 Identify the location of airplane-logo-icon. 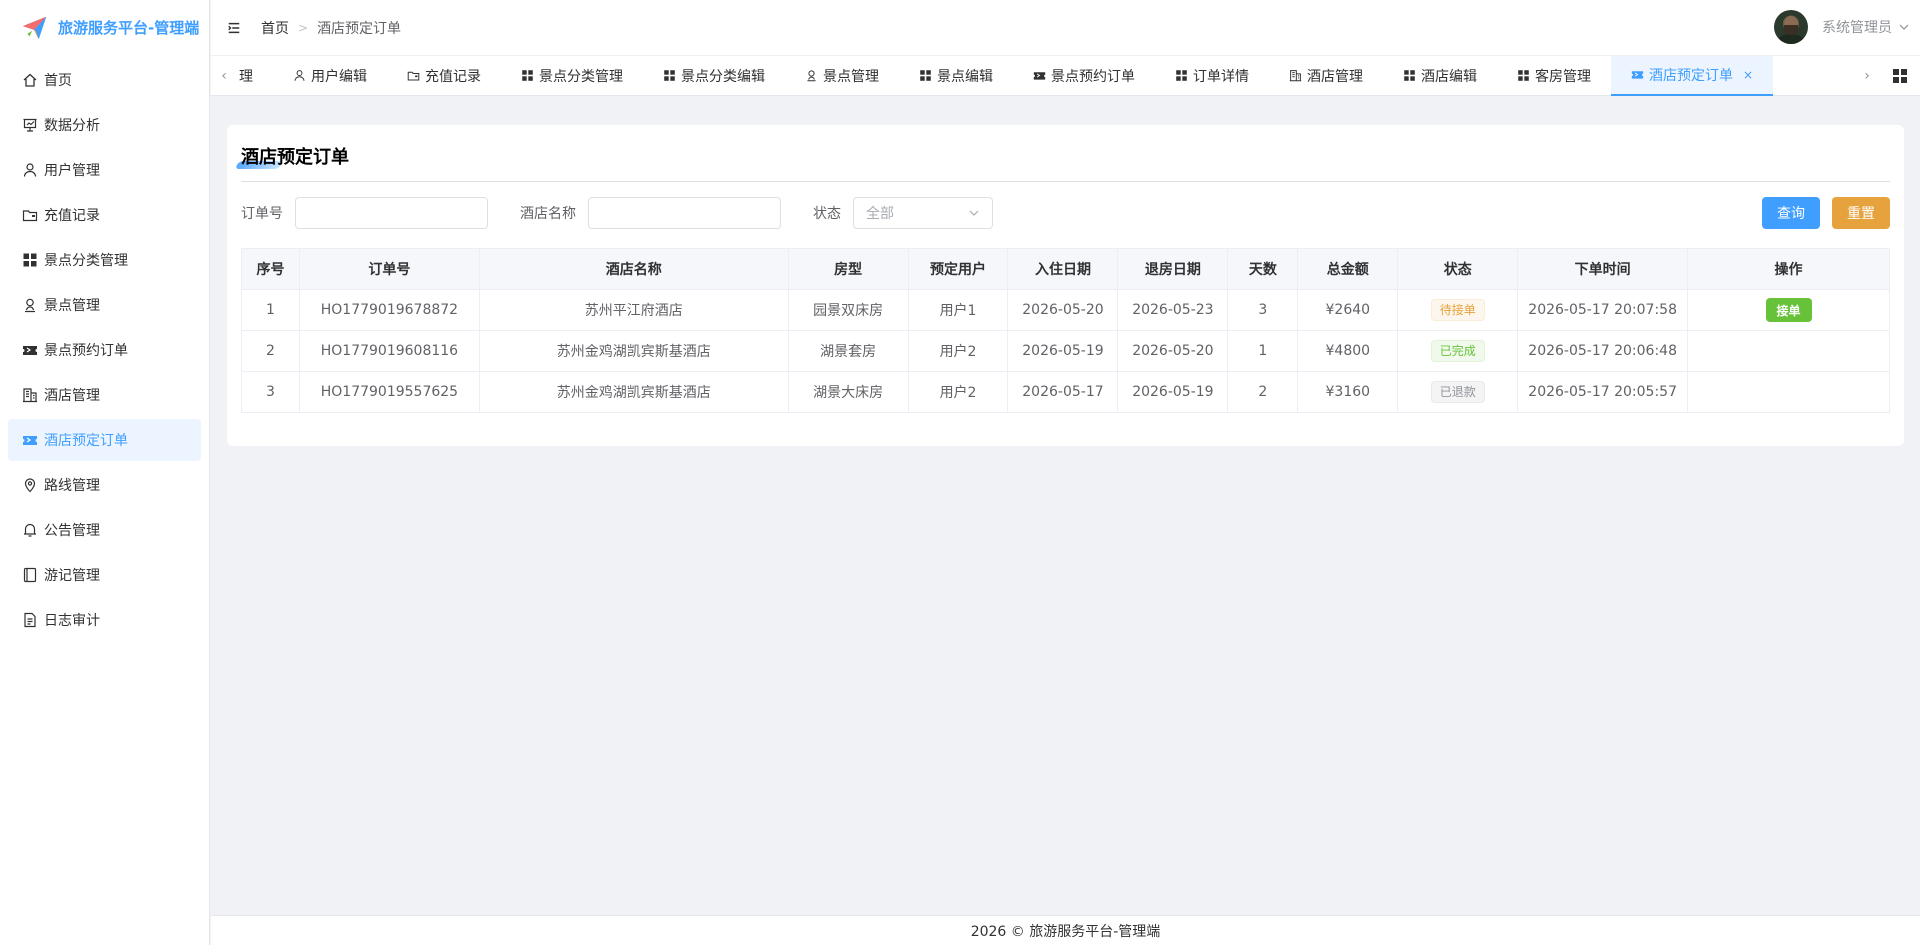
(34, 27).